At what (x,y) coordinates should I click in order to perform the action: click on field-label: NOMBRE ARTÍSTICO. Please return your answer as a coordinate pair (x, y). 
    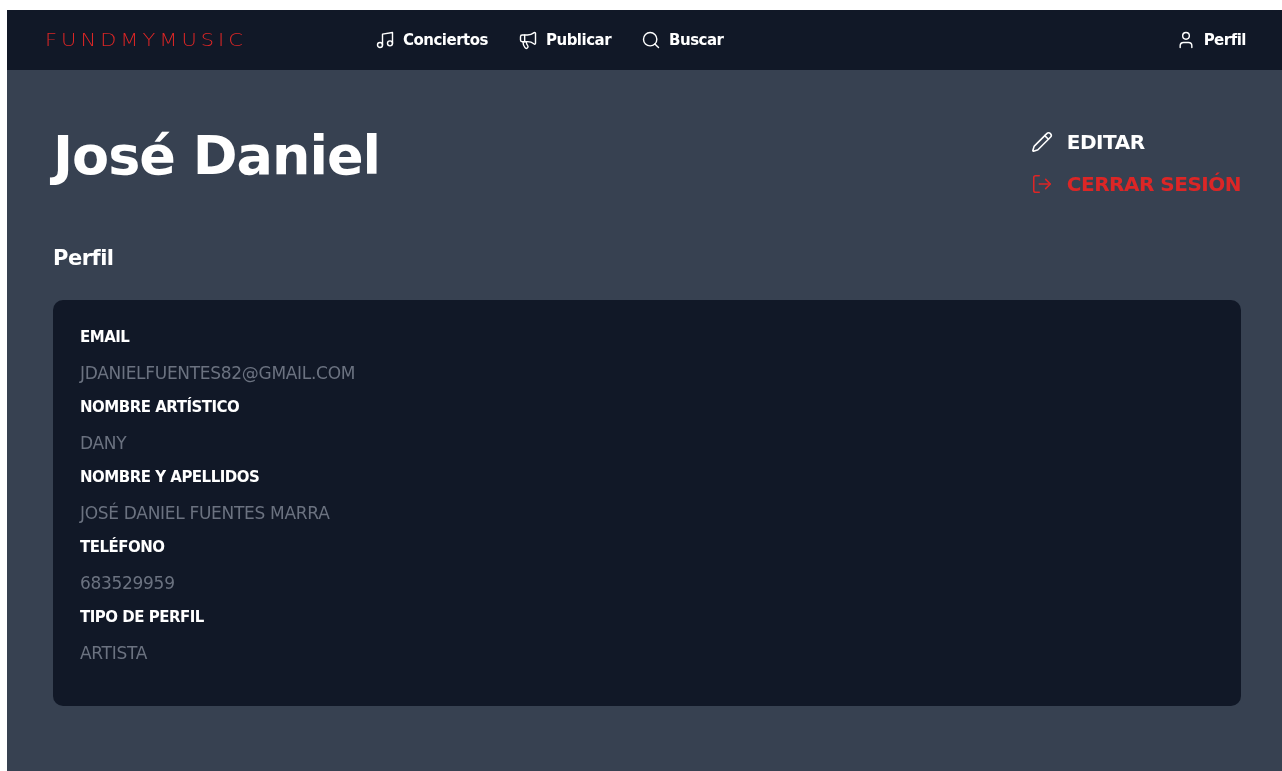
    Looking at the image, I should click on (160, 407).